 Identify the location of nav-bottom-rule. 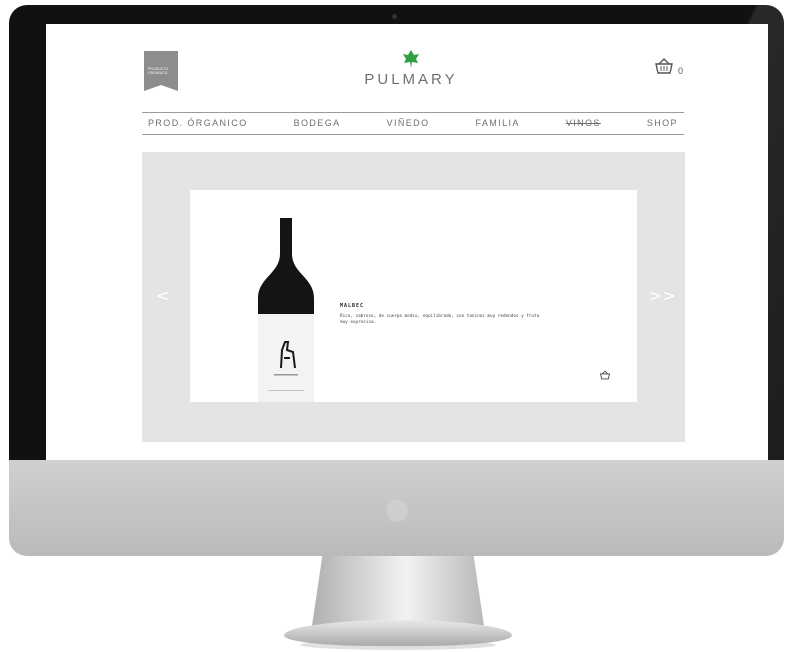
(413, 134).